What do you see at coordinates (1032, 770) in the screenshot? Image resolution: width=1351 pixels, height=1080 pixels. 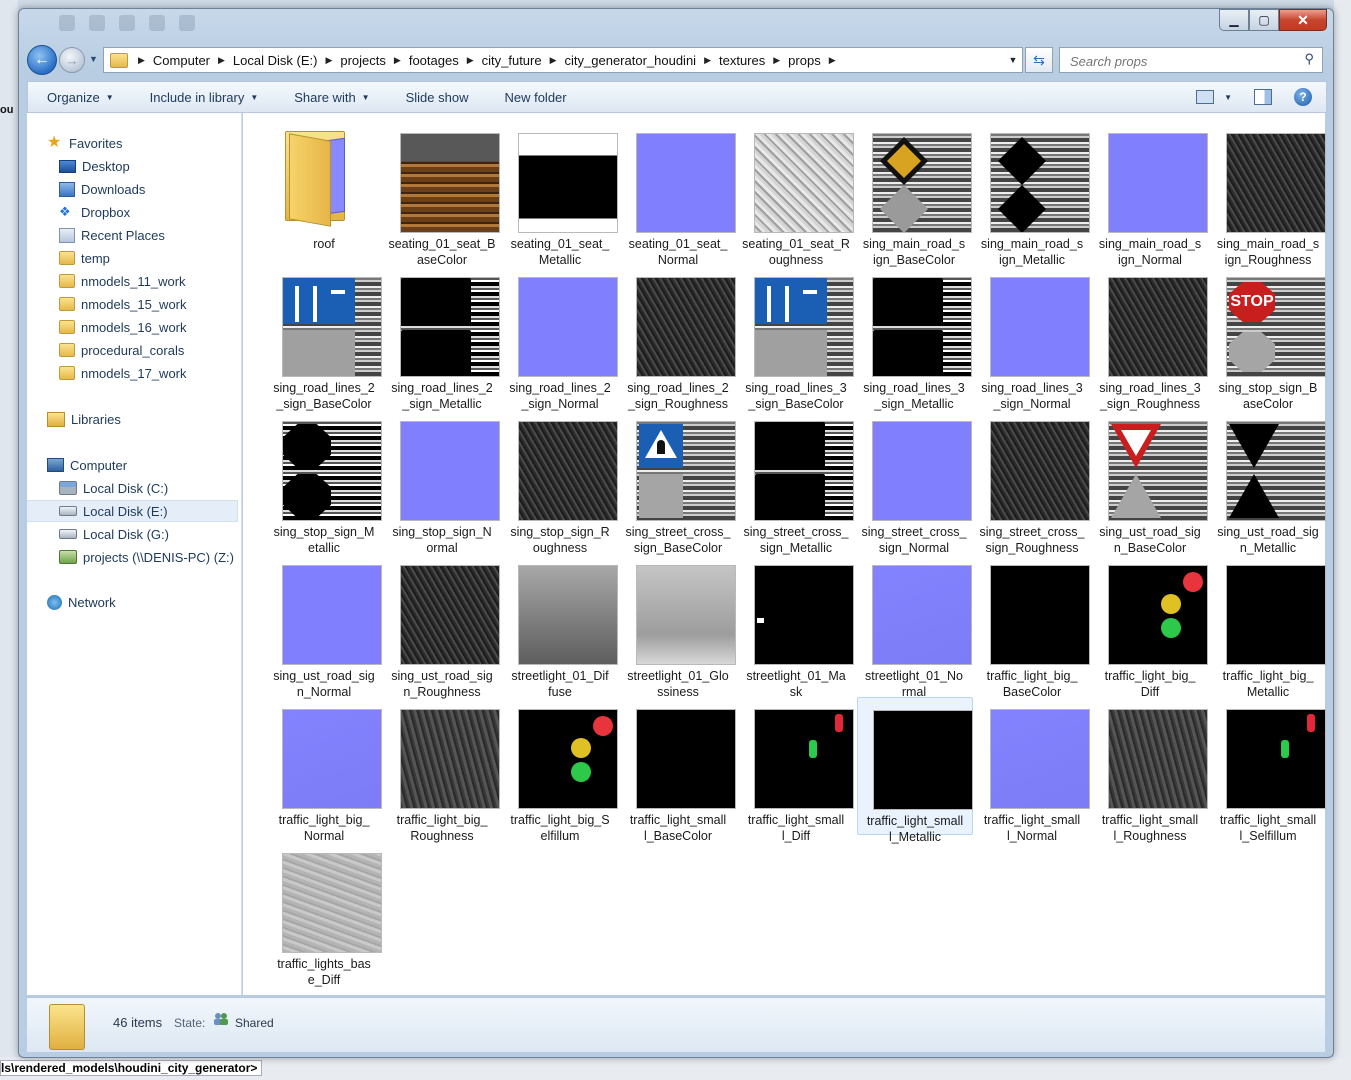 I see `file-item: traffic_light_small l_Normal` at bounding box center [1032, 770].